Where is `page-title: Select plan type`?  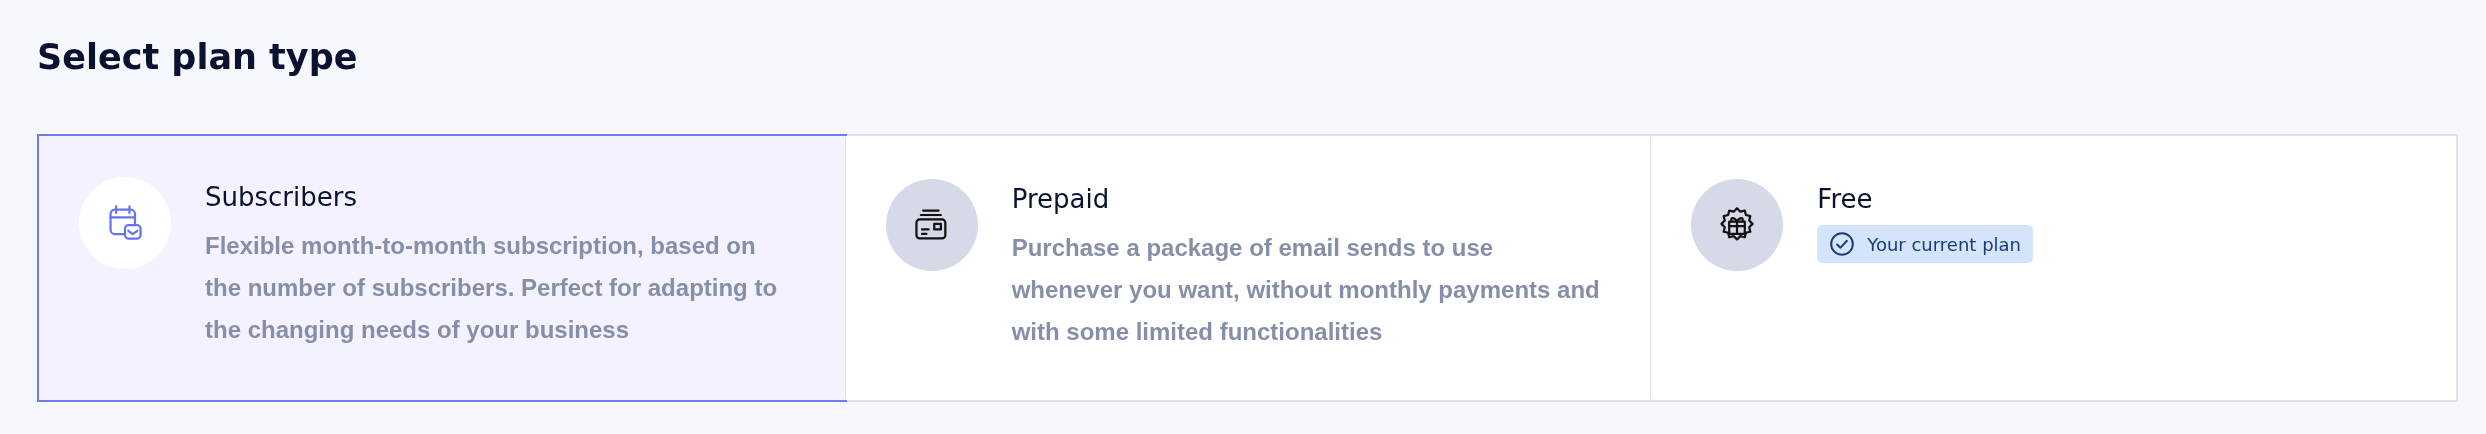 page-title: Select plan type is located at coordinates (198, 57).